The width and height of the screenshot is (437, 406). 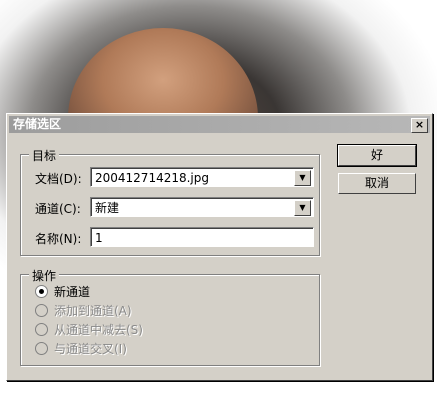 I want to click on name-value: 1, so click(x=99, y=238).